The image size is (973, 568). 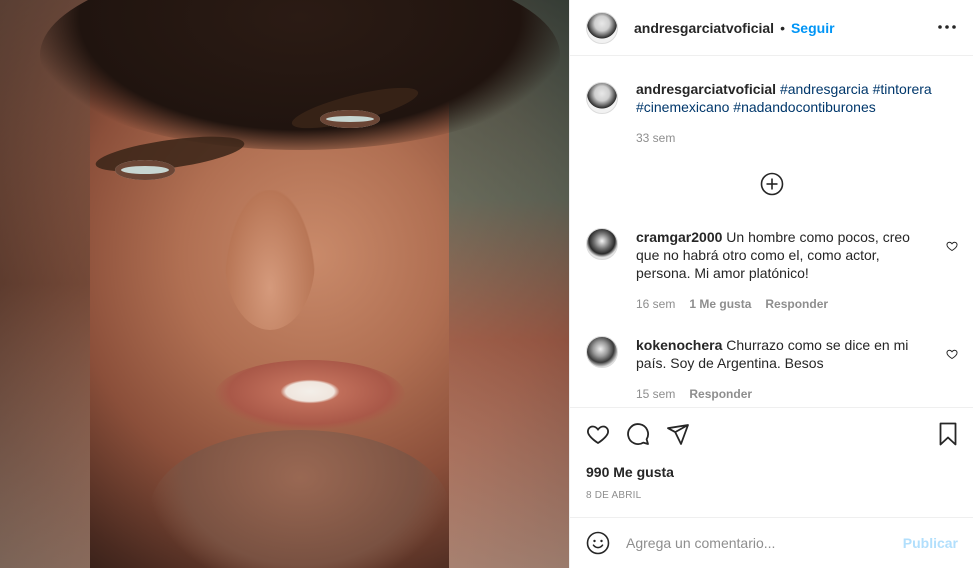 What do you see at coordinates (270, 260) in the screenshot?
I see `image-nose` at bounding box center [270, 260].